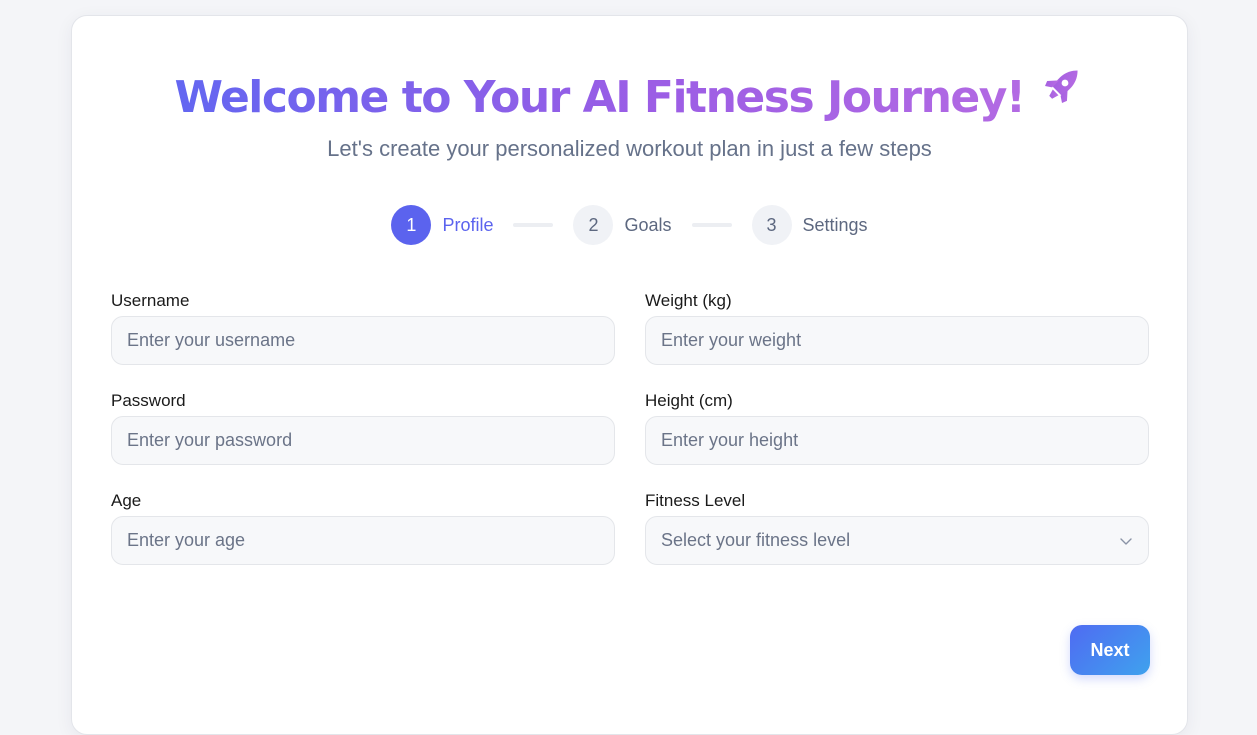  What do you see at coordinates (897, 340) in the screenshot?
I see `weight-input` at bounding box center [897, 340].